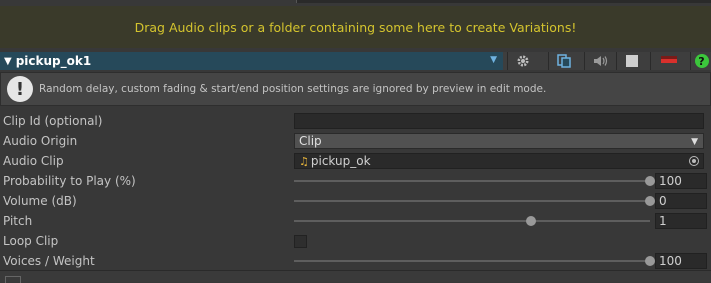 The image size is (711, 283). I want to click on info-exclamation-icon: !, so click(20, 89).